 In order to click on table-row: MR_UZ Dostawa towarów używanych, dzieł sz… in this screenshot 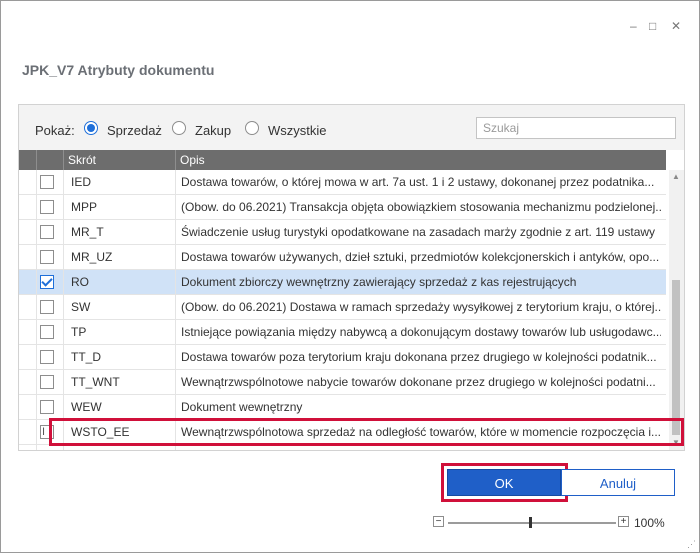, I will do `click(342, 257)`.